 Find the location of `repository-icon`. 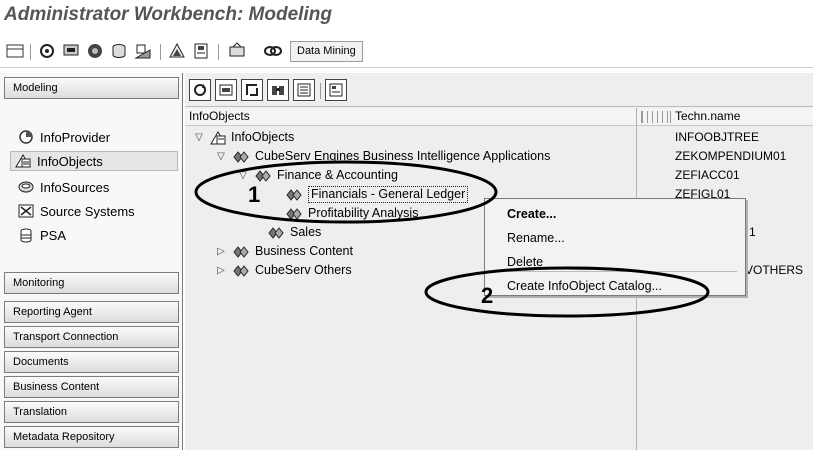

repository-icon is located at coordinates (237, 51).